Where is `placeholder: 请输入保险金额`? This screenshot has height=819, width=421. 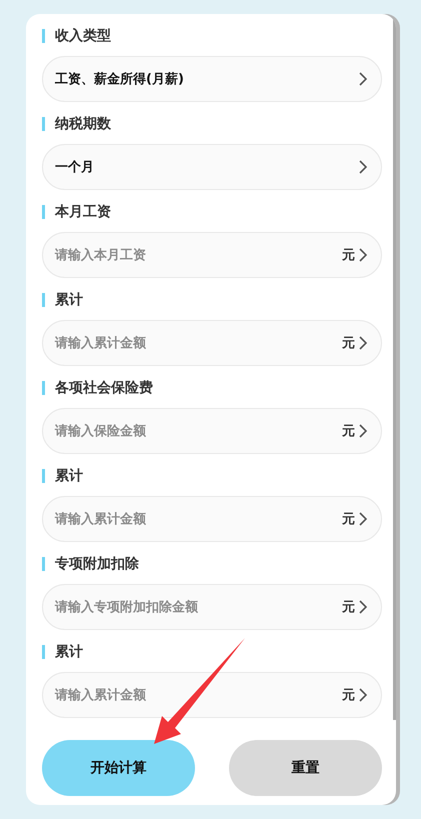 placeholder: 请输入保险金额 is located at coordinates (101, 431).